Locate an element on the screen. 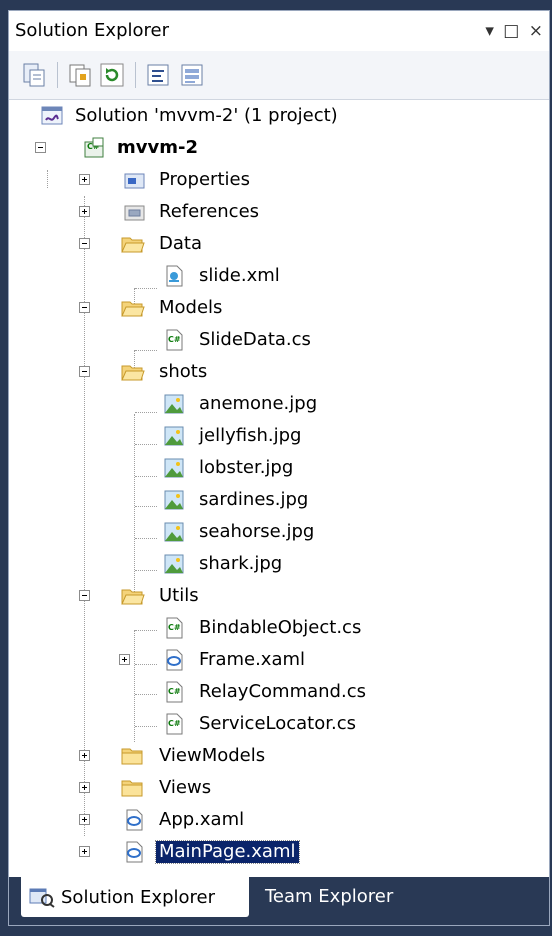 The height and width of the screenshot is (936, 552). references-folder-icon is located at coordinates (134, 212).